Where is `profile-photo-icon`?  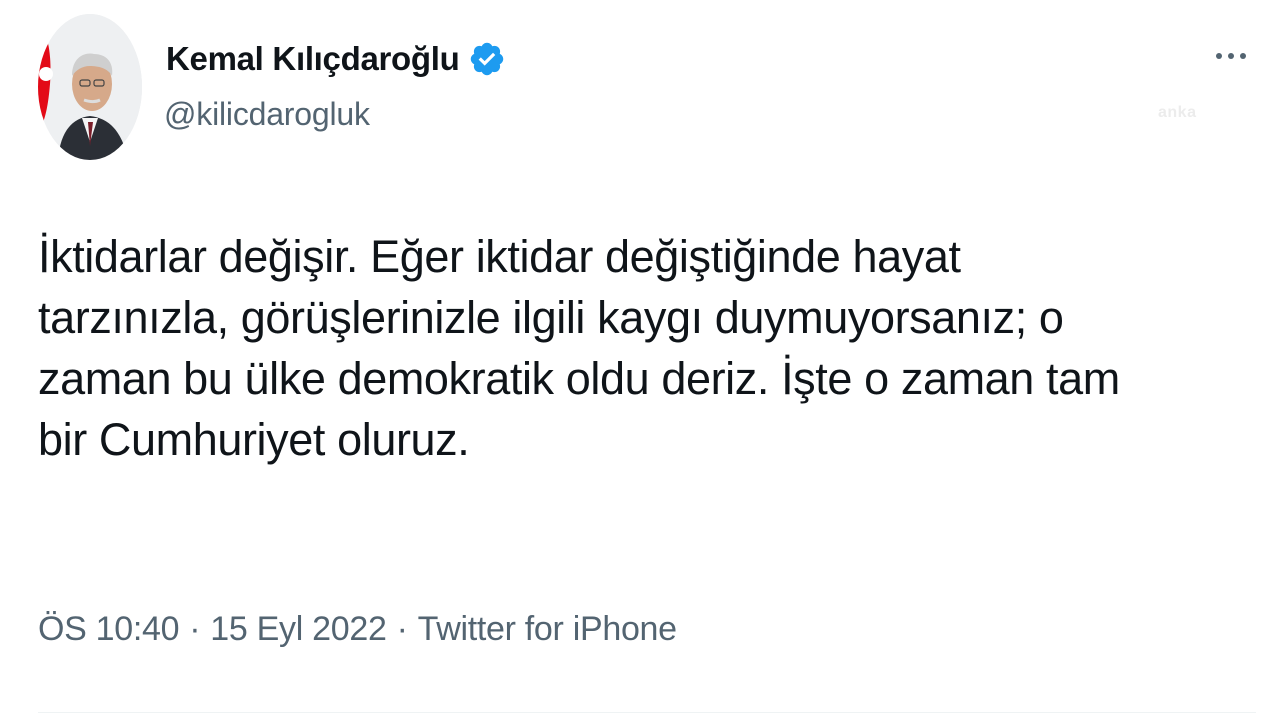
profile-photo-icon is located at coordinates (90, 87).